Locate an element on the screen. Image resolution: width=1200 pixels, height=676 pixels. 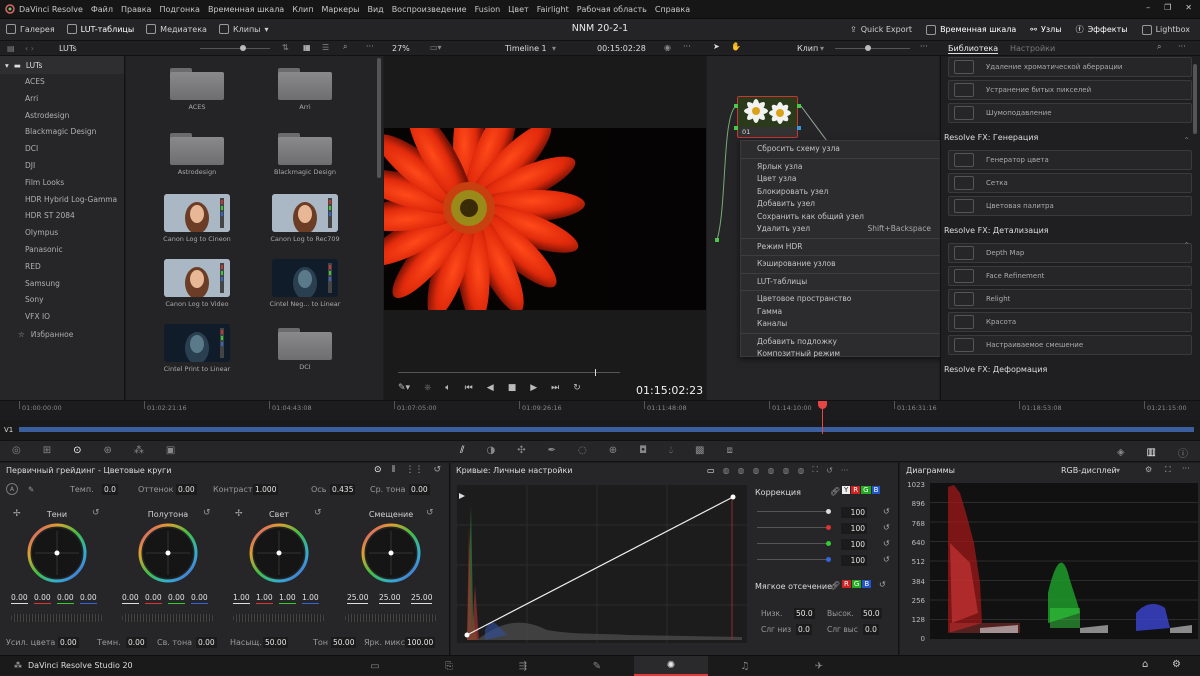
context-menu-item: Добавить узел› is located at coordinates (845, 204).